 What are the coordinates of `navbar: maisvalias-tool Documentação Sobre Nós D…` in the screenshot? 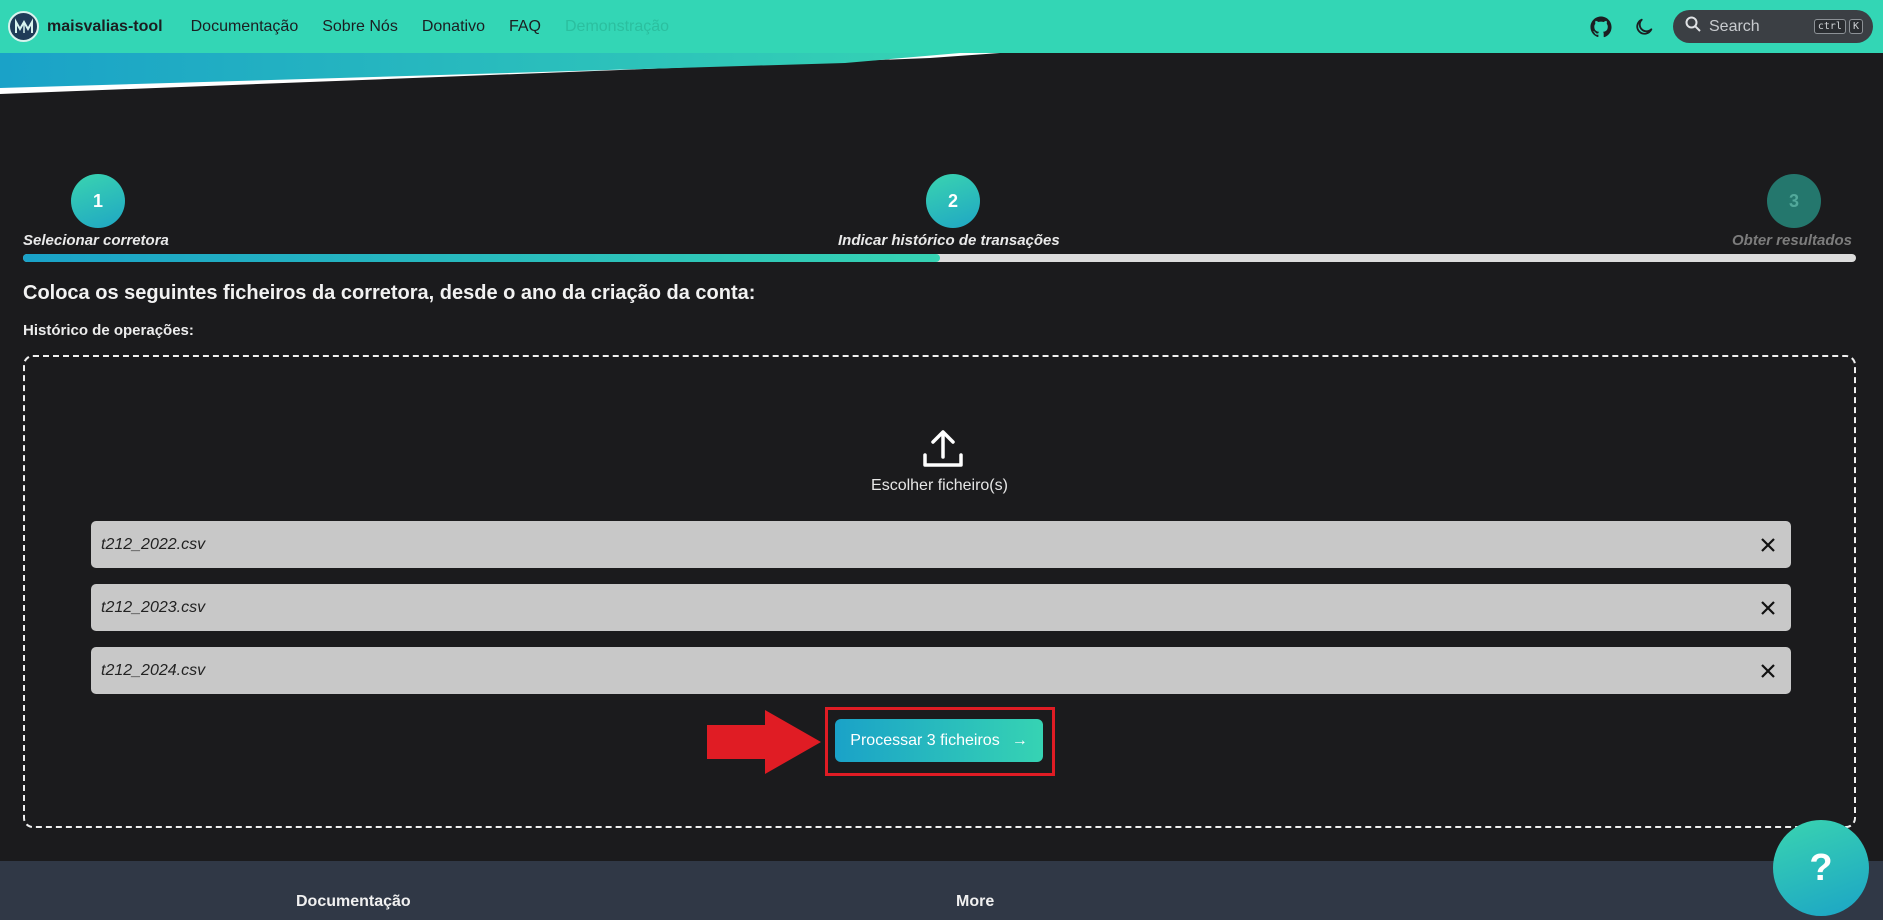 It's located at (941, 26).